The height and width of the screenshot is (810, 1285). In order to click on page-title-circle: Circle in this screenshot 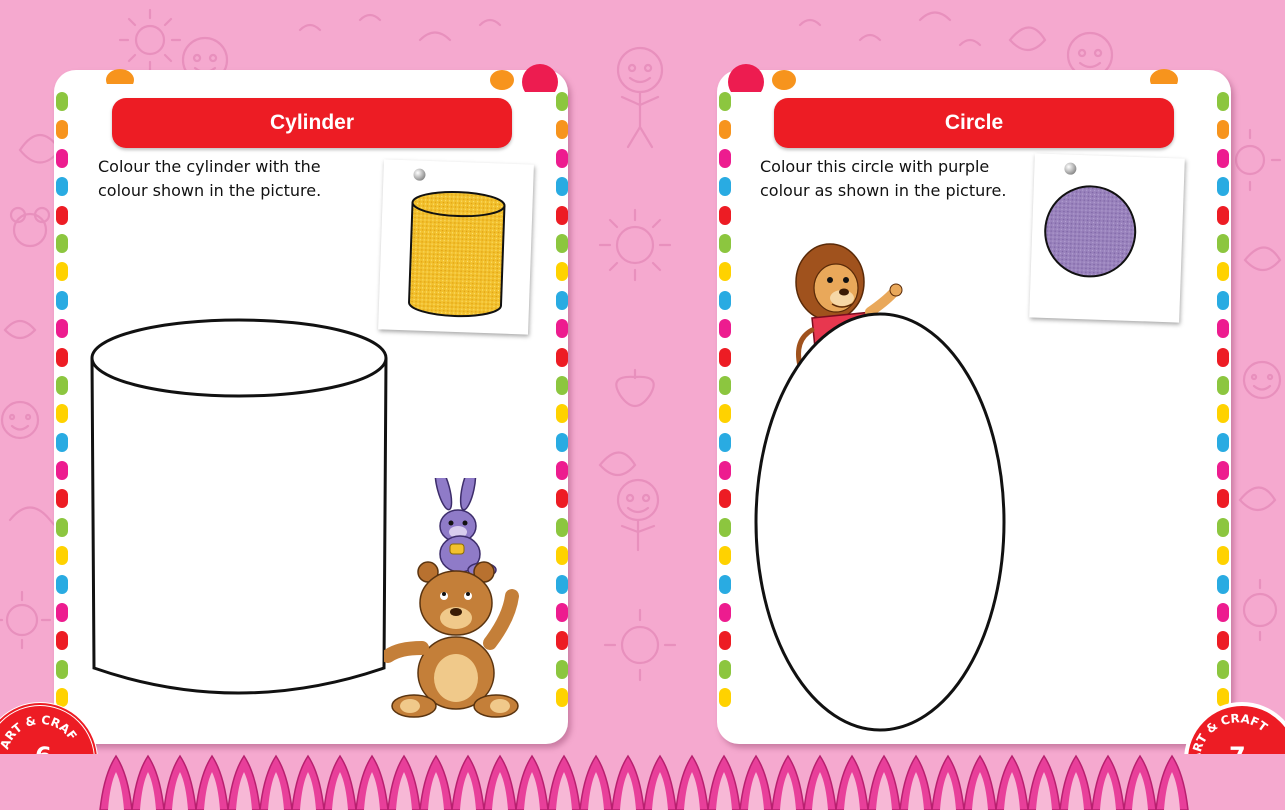, I will do `click(974, 123)`.